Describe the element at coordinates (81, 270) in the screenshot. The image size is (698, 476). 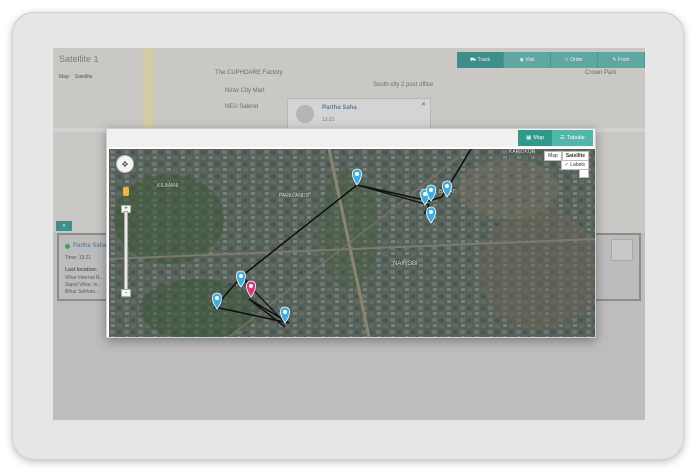
I see `last-location-label: Last location:` at that location.